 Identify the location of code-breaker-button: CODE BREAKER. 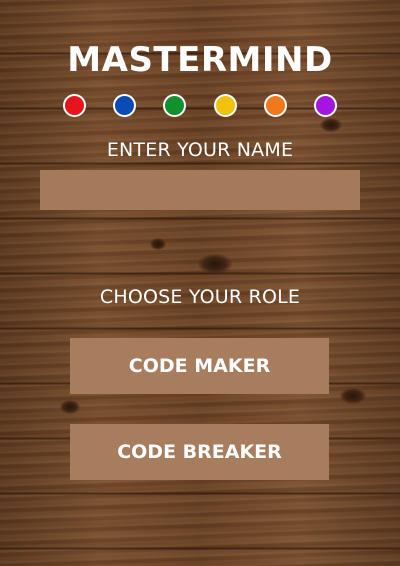
(199, 452).